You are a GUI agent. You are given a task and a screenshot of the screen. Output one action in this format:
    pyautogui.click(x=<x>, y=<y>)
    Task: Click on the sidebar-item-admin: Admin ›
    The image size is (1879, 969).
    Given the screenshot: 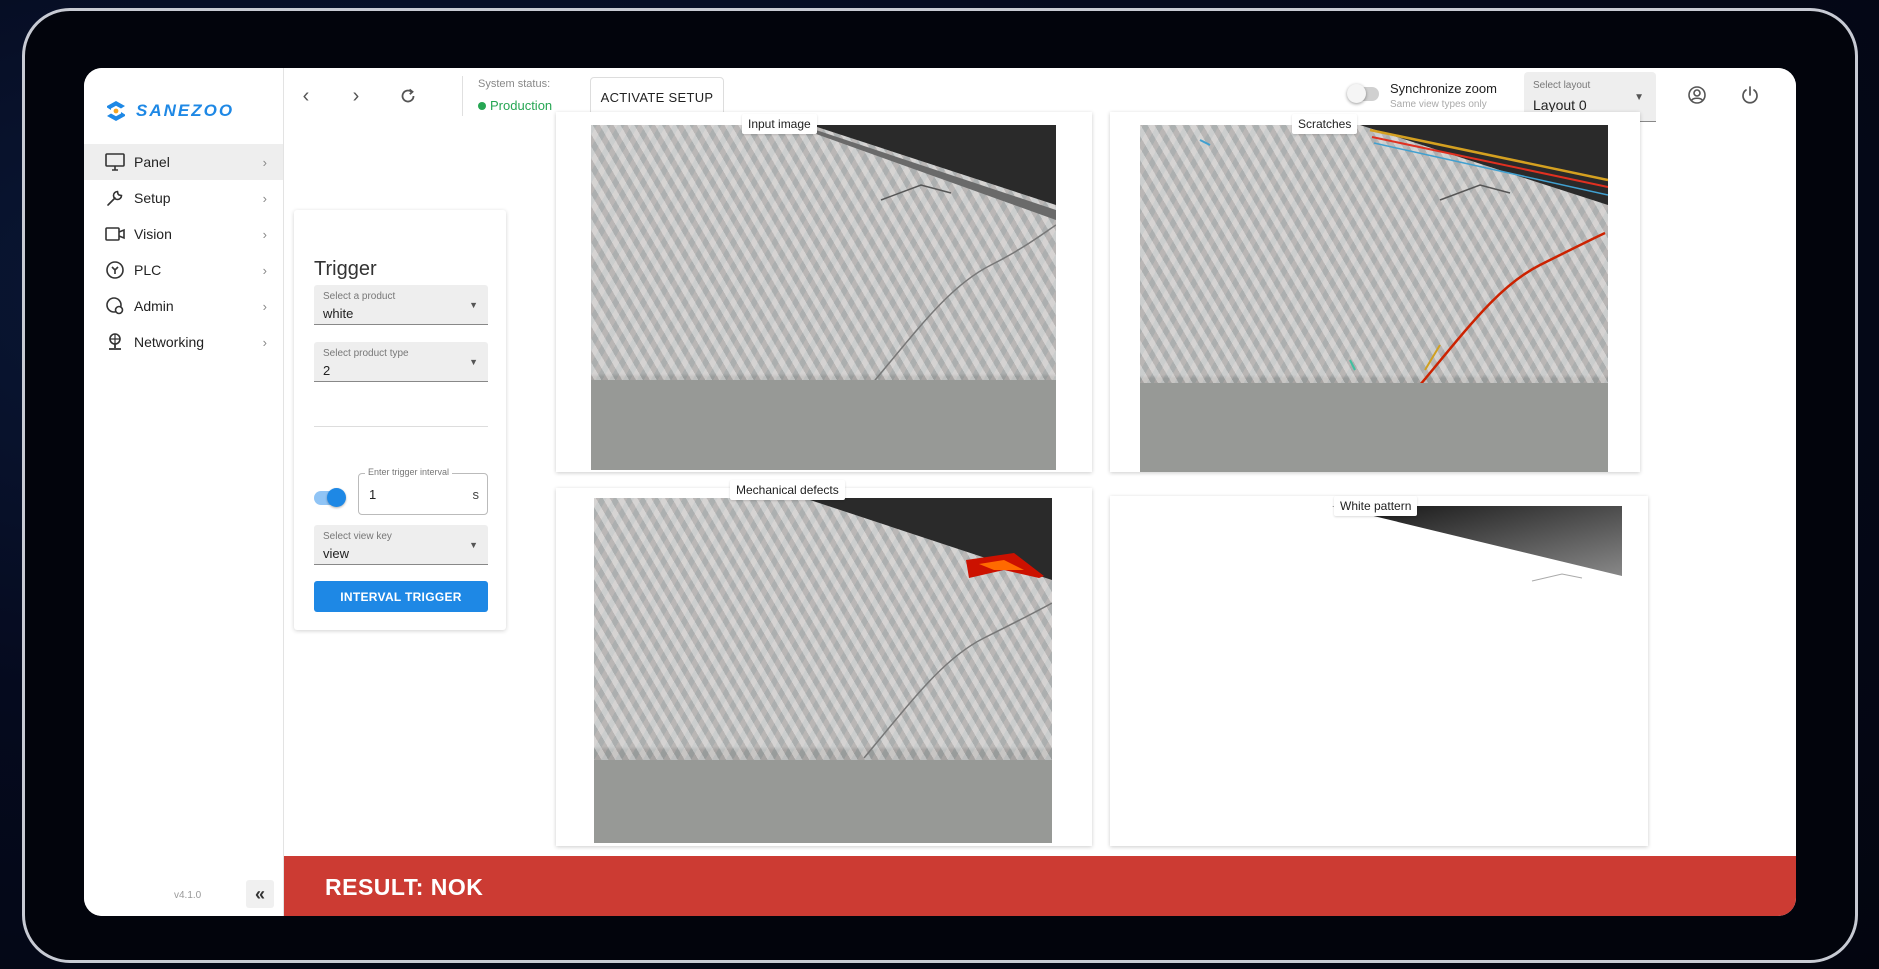 What is the action you would take?
    pyautogui.click(x=183, y=306)
    